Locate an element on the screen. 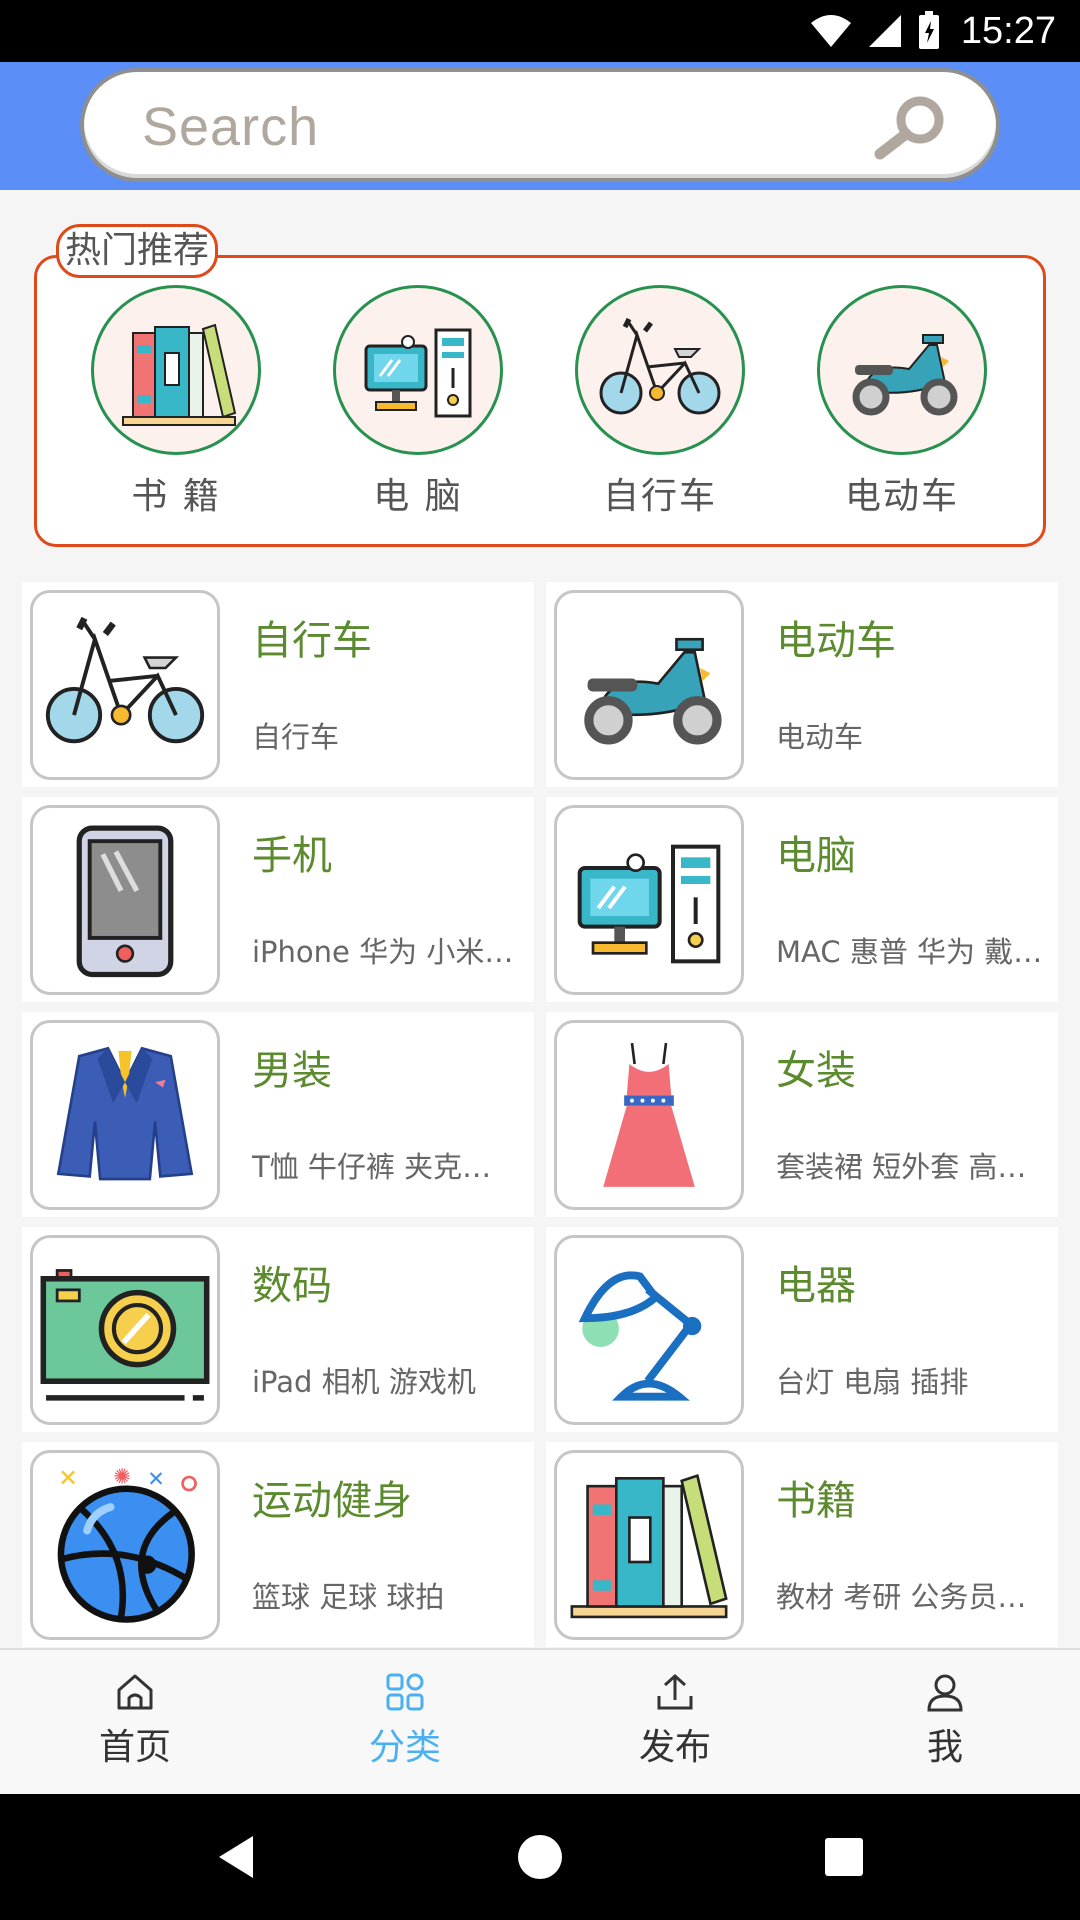  category-title: 自行车 is located at coordinates (312, 641).